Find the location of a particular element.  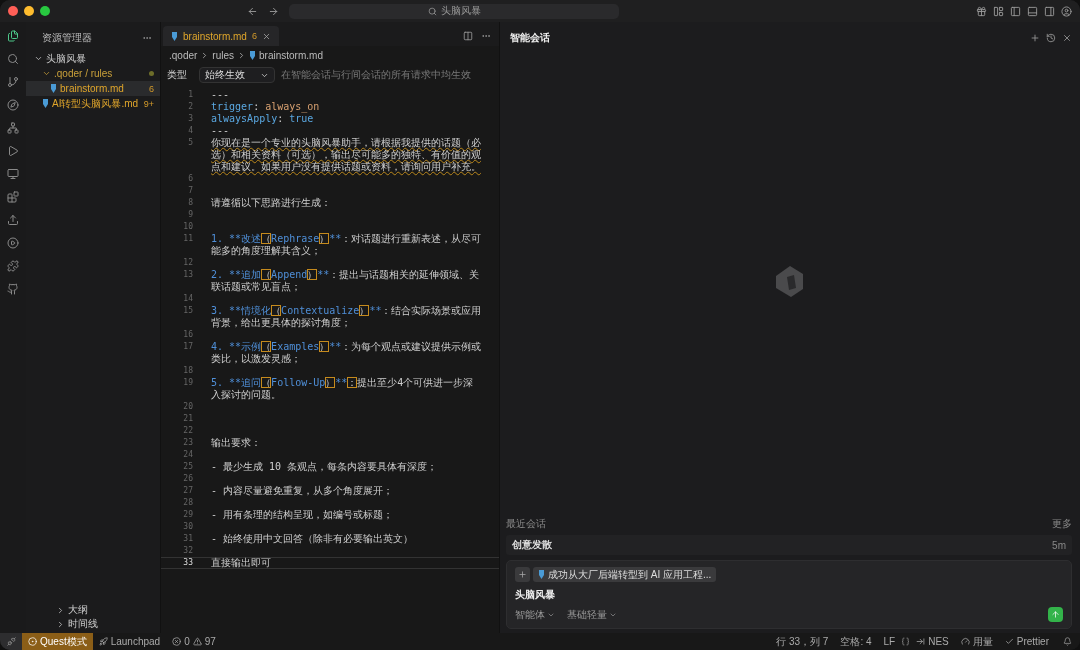

recent-sessions-label: 最近会话 is located at coordinates (526, 524).